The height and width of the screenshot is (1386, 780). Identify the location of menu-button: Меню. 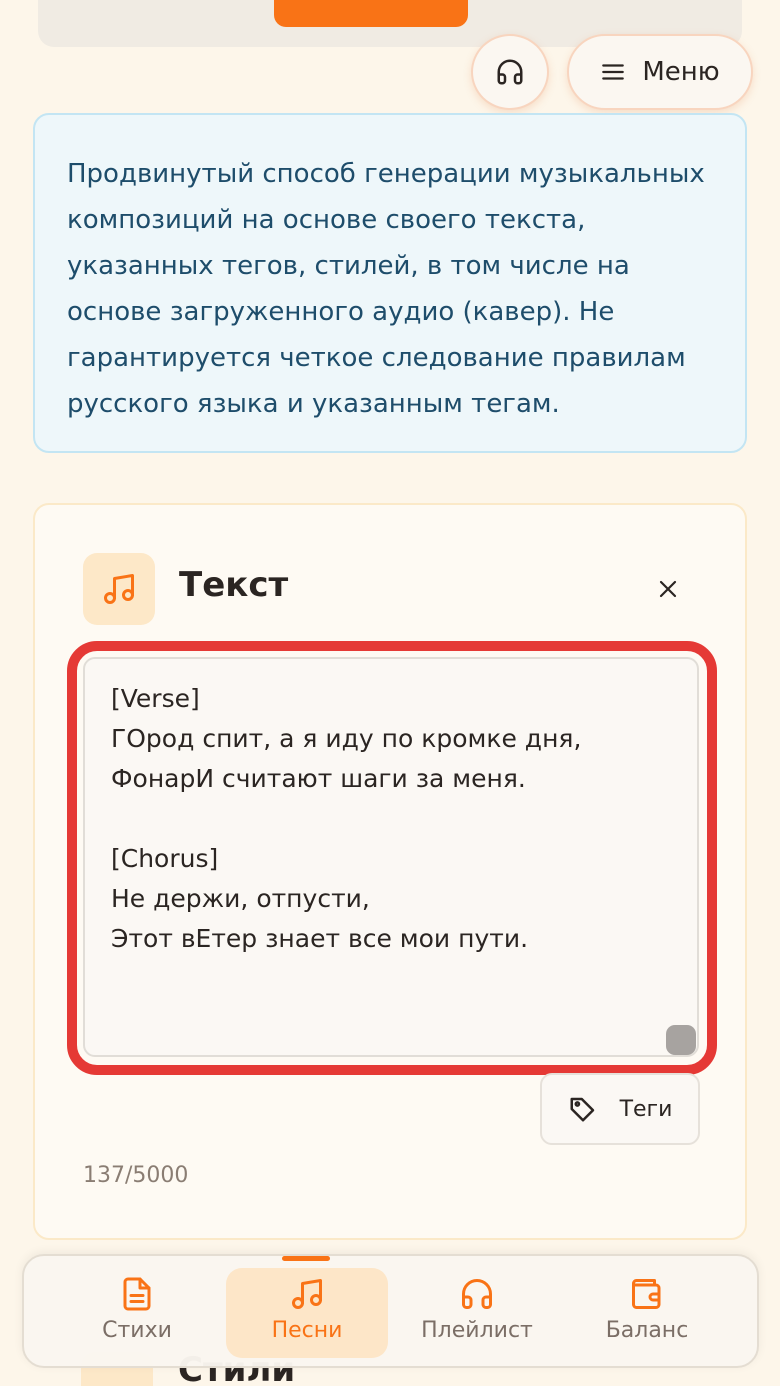
(660, 72).